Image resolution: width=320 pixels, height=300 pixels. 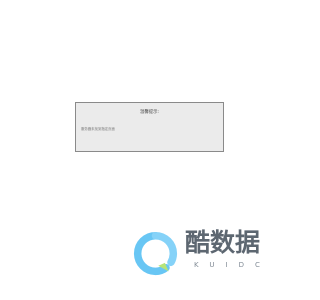 What do you see at coordinates (232, 265) in the screenshot?
I see `brand-subtext: KUIDC` at bounding box center [232, 265].